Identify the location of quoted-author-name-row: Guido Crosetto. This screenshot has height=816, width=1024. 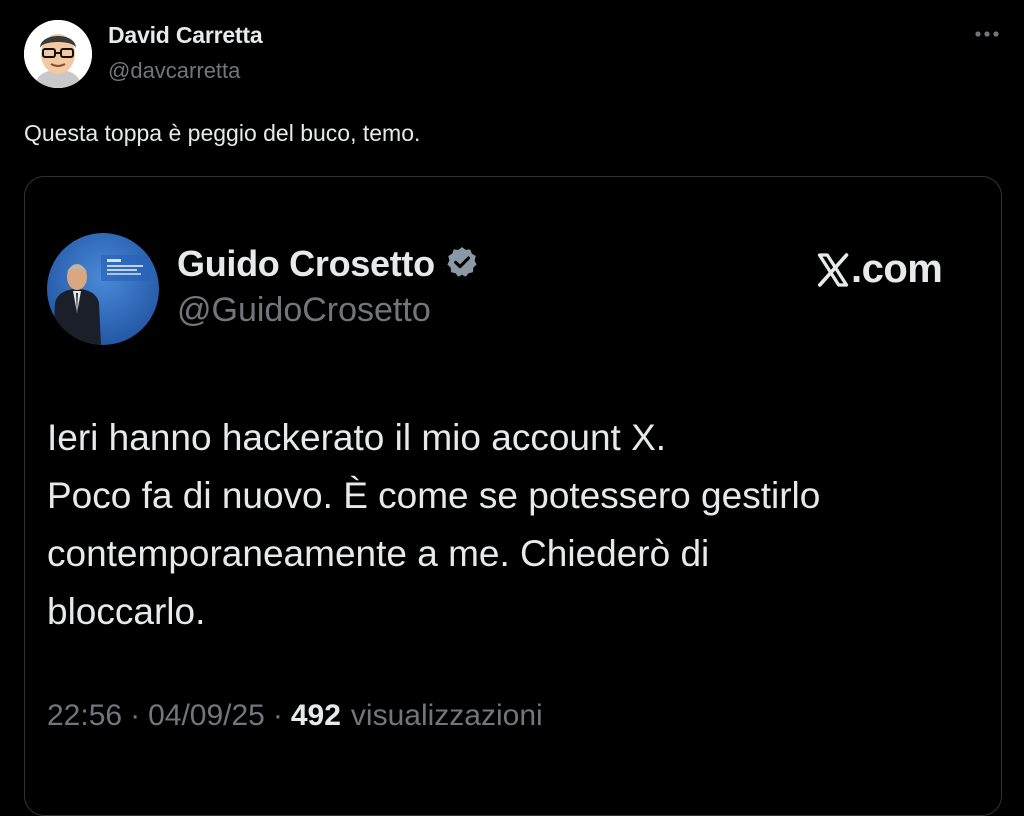
(328, 264).